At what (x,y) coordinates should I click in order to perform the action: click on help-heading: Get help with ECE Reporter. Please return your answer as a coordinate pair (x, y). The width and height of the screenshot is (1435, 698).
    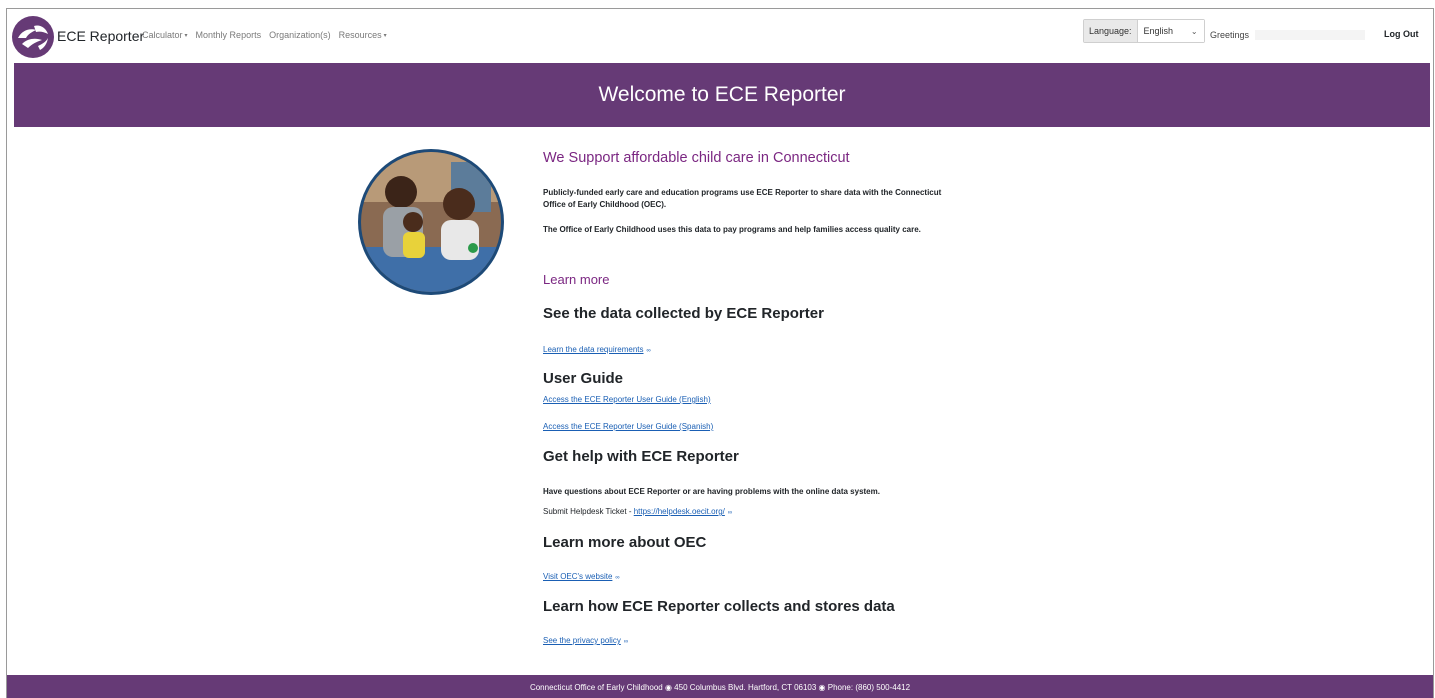
    Looking at the image, I should click on (641, 456).